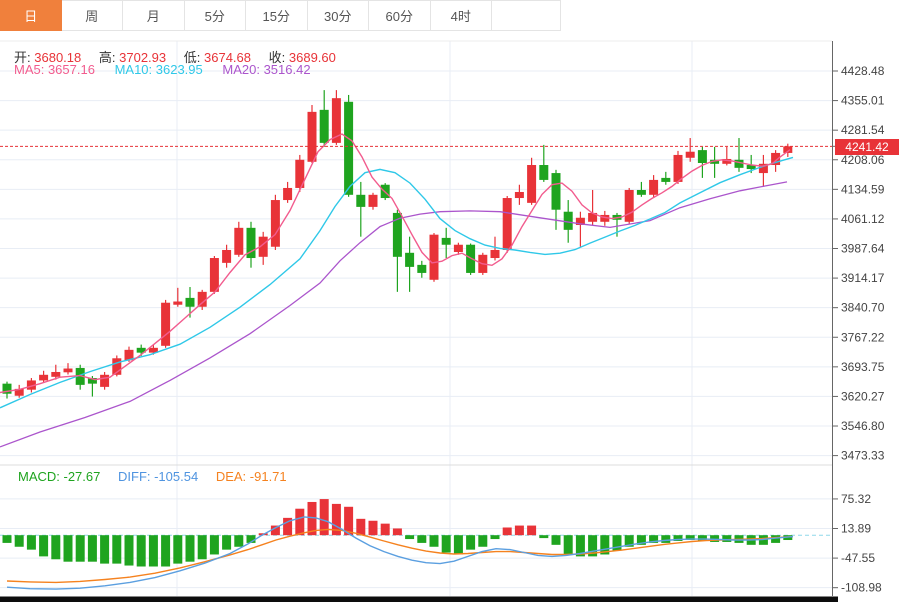 Image resolution: width=909 pixels, height=602 pixels. What do you see at coordinates (863, 337) in the screenshot?
I see `axis-label: 3767.22` at bounding box center [863, 337].